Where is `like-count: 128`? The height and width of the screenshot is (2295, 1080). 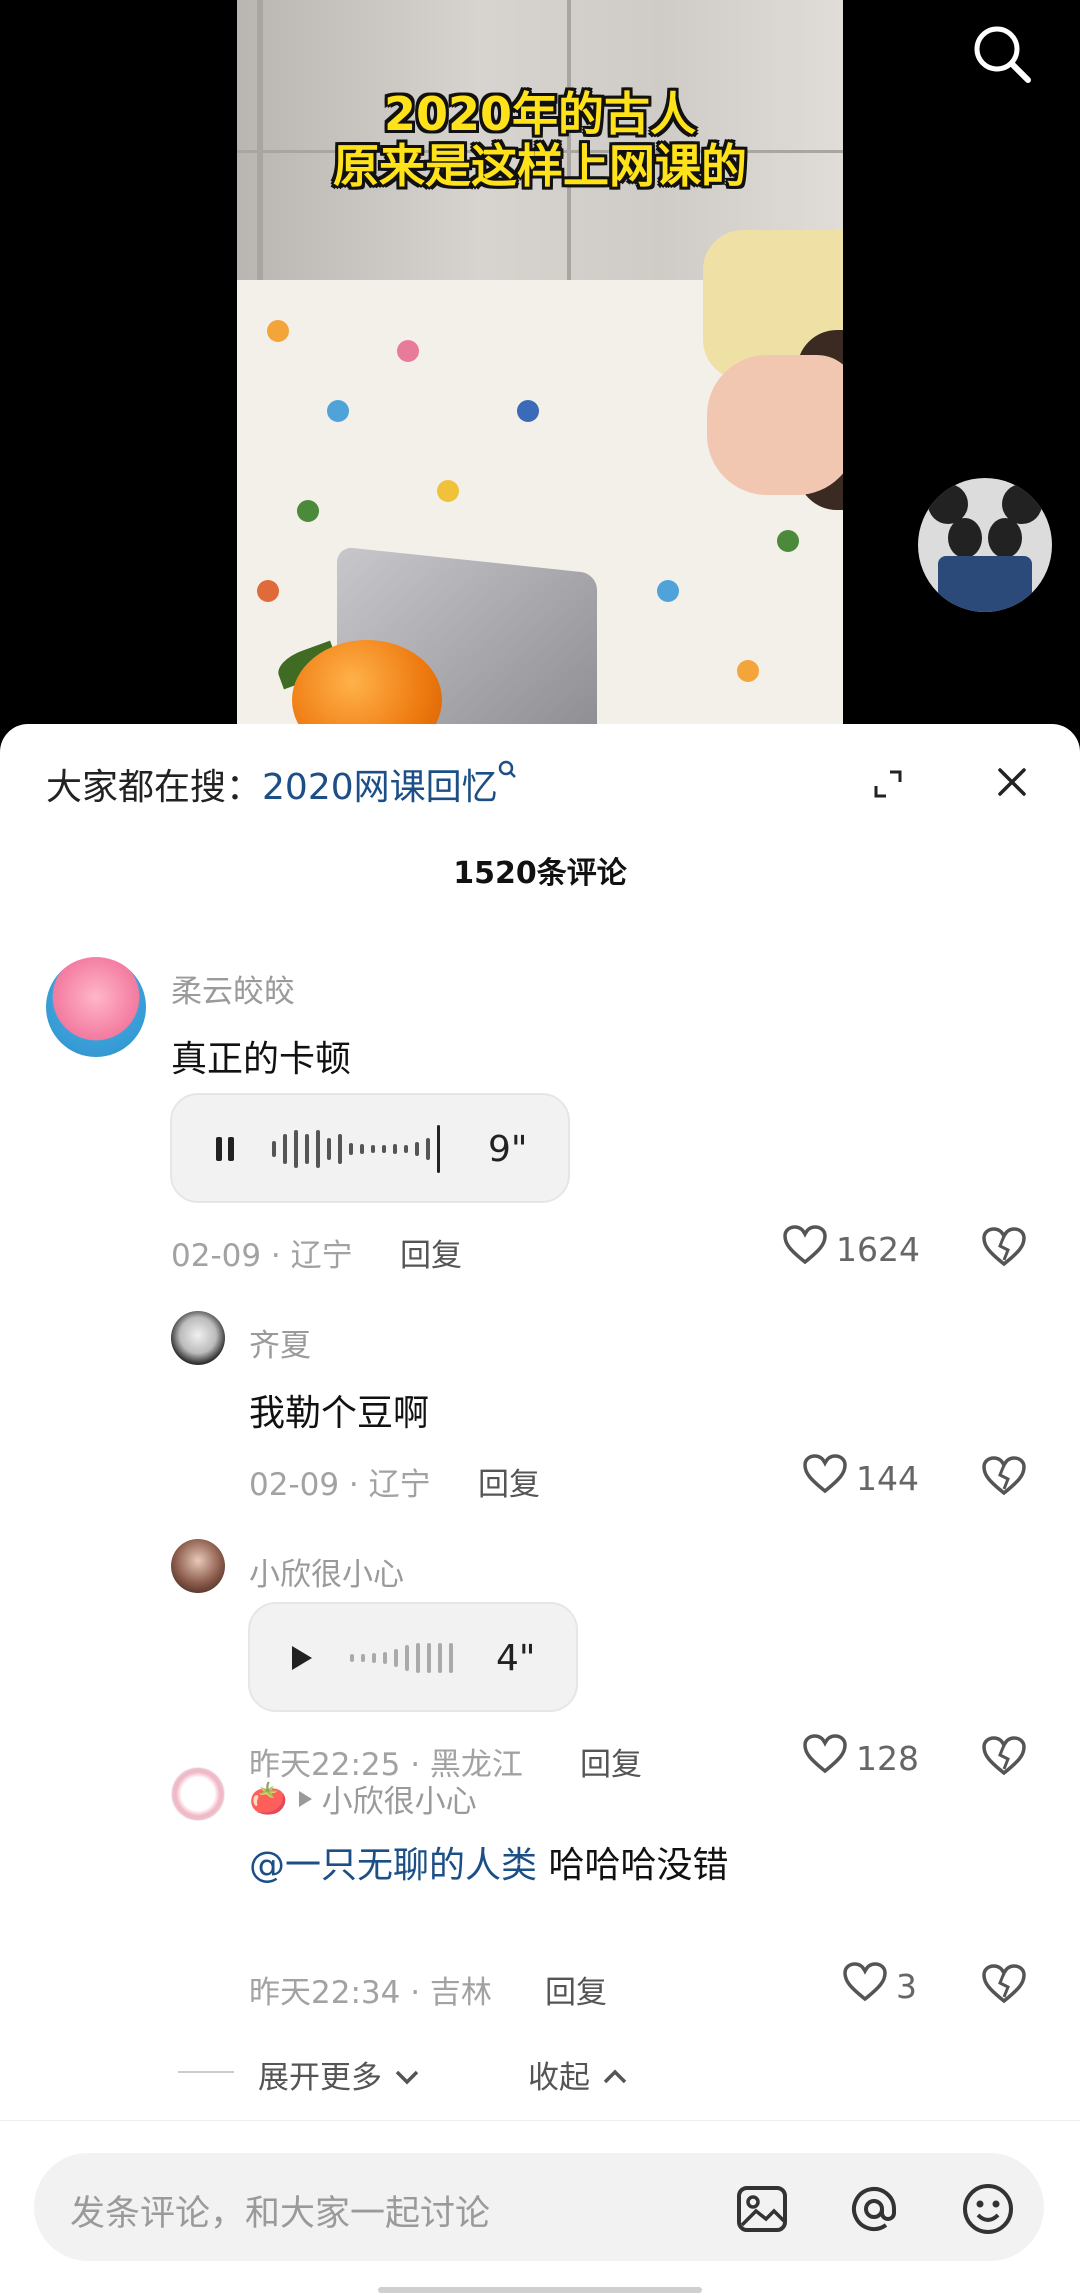 like-count: 128 is located at coordinates (887, 1758).